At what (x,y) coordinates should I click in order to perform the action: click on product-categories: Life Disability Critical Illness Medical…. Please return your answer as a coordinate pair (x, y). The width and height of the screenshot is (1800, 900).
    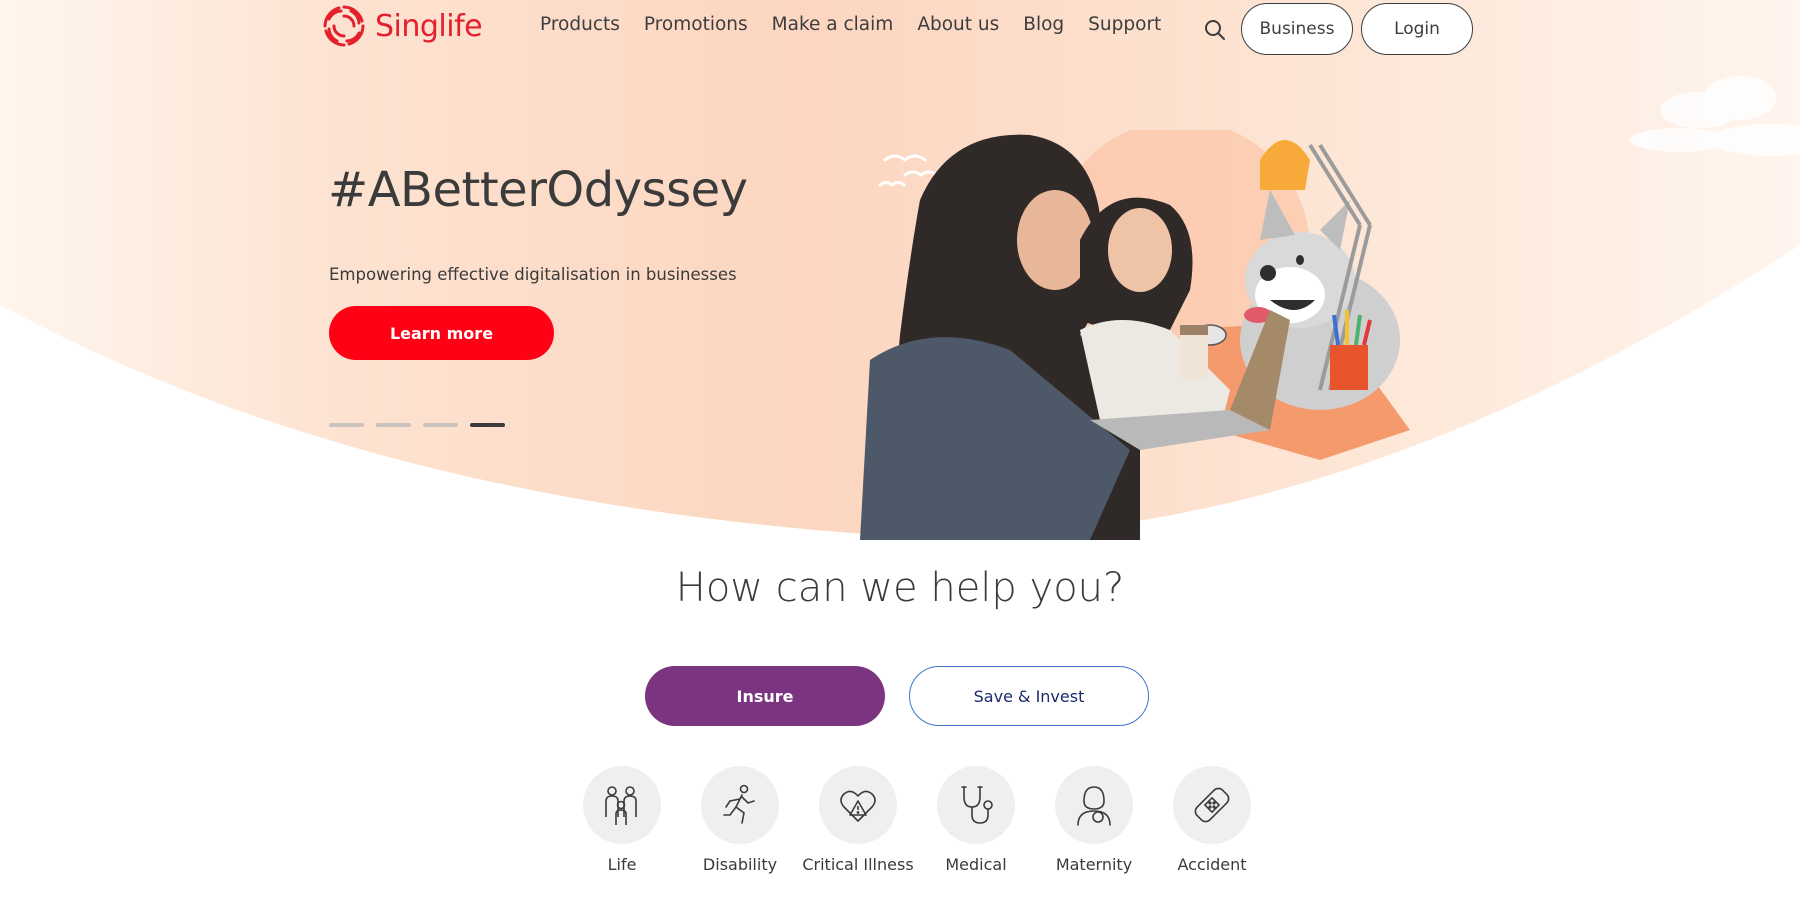
    Looking at the image, I should click on (917, 820).